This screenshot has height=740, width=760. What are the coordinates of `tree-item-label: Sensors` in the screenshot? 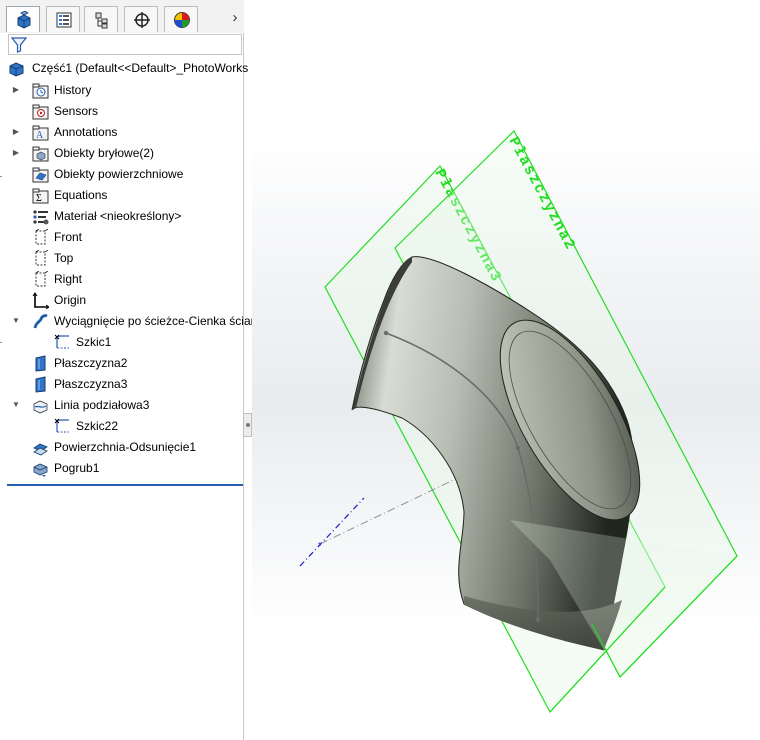 It's located at (76, 111).